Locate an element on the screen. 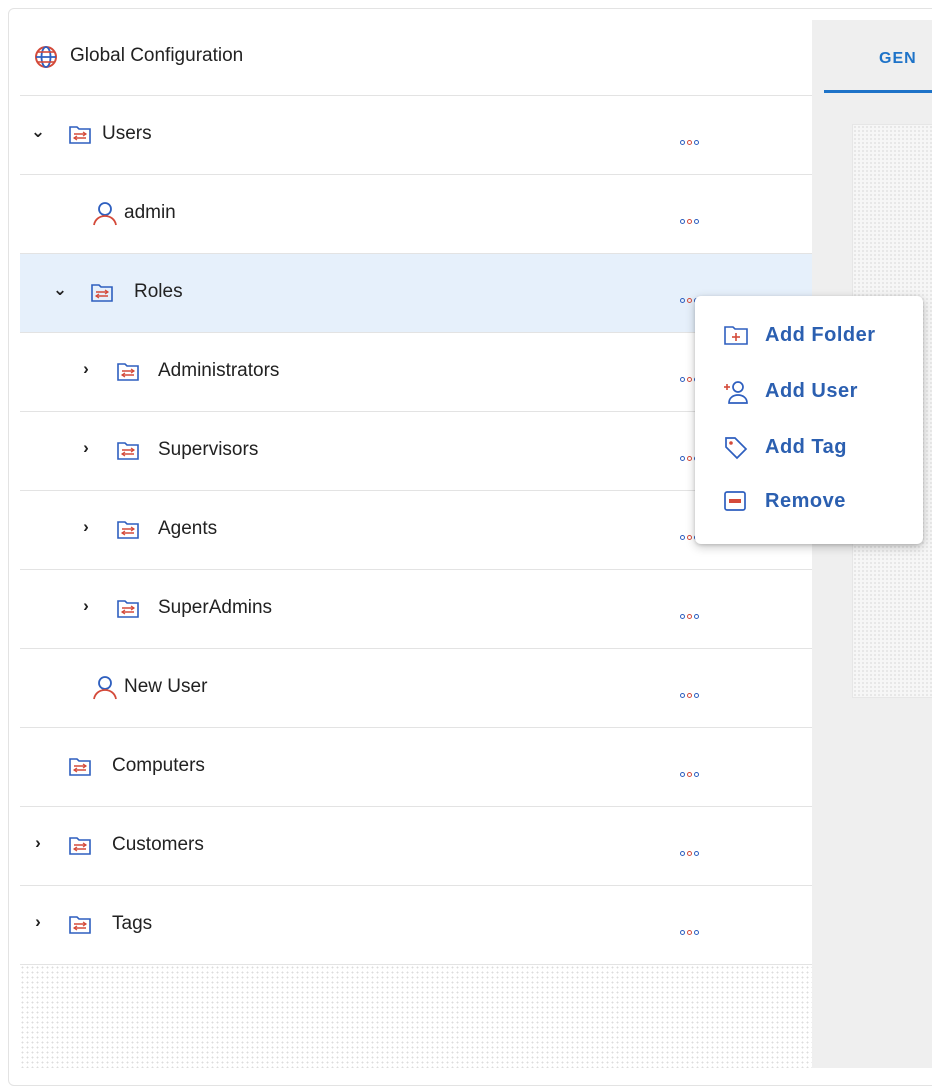 The height and width of the screenshot is (1088, 932). tree-row-label: admin is located at coordinates (150, 212).